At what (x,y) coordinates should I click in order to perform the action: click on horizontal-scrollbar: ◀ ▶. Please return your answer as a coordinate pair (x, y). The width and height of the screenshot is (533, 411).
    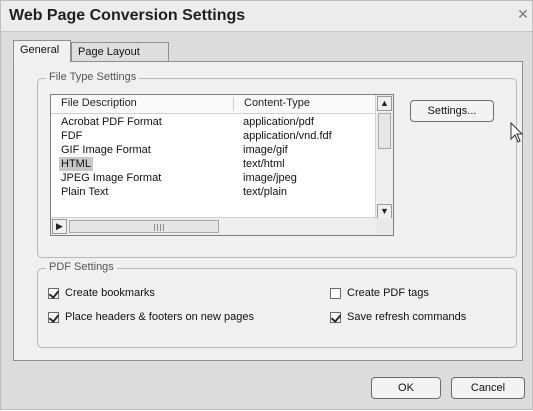
    Looking at the image, I should click on (214, 226).